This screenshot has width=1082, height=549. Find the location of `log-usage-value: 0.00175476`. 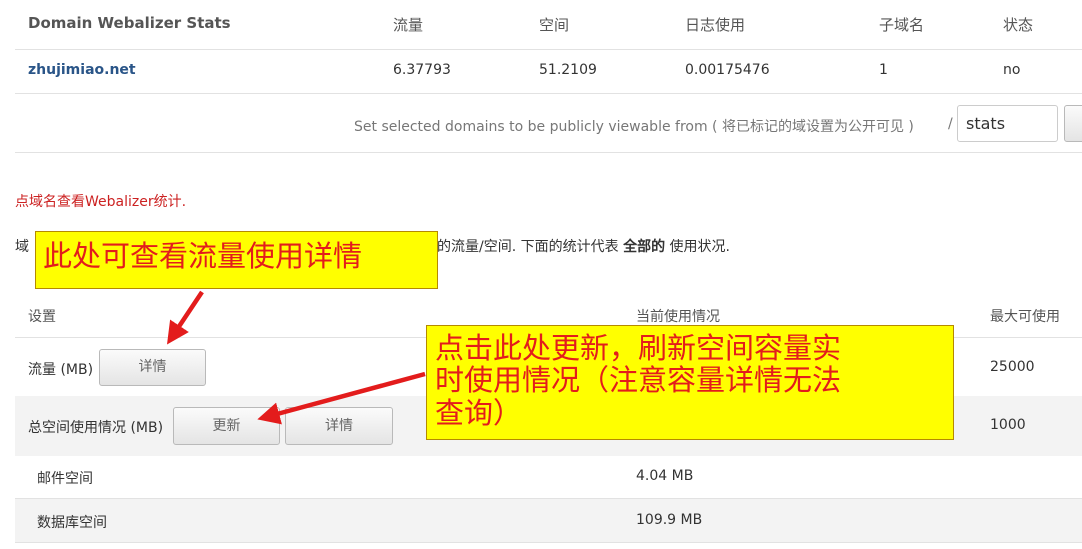

log-usage-value: 0.00175476 is located at coordinates (727, 70).